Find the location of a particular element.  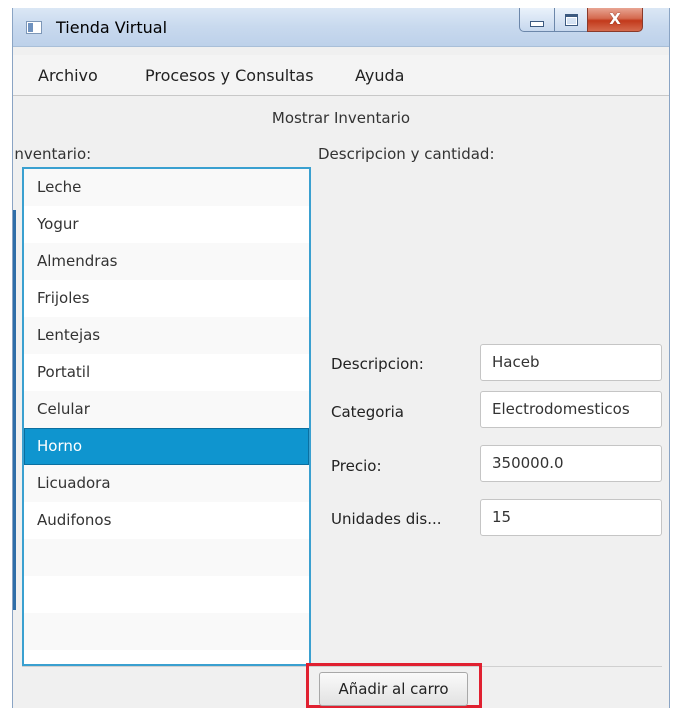

menu-ayuda: Ayuda is located at coordinates (379, 75).